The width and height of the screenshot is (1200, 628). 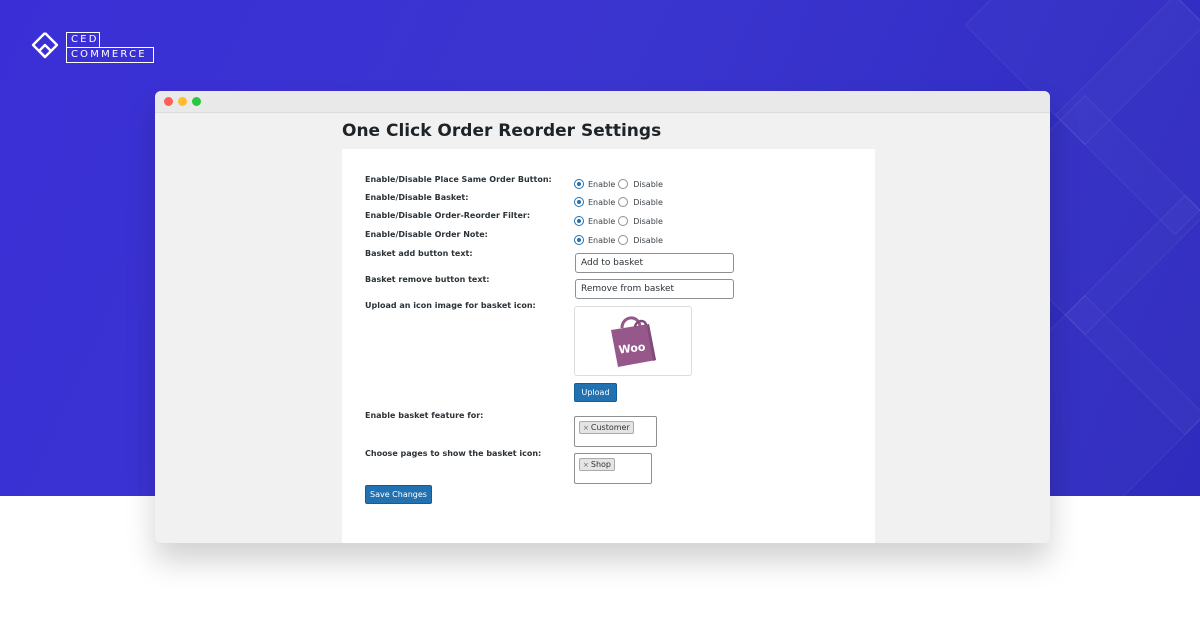 I want to click on basket-feature-for-select: × Customer, so click(x=615, y=431).